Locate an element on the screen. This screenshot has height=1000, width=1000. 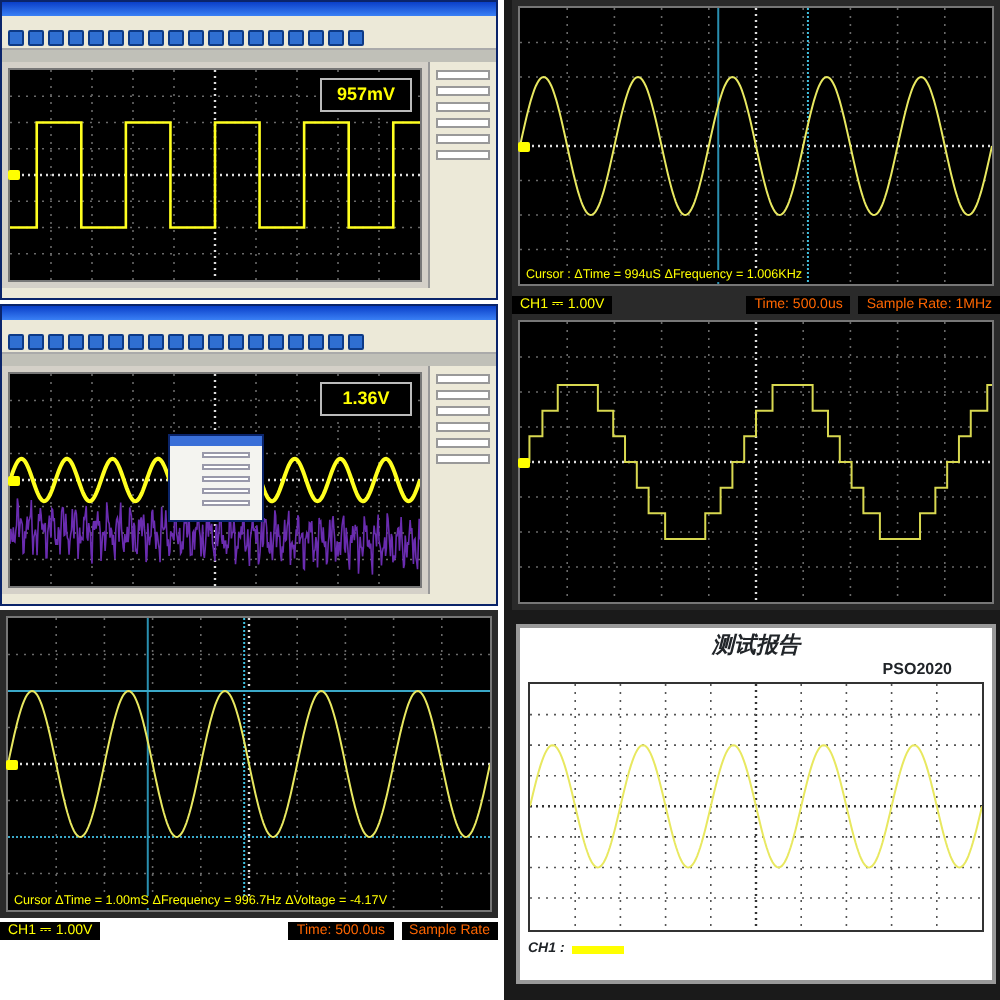
voltage-readout: 1.36V is located at coordinates (366, 399).